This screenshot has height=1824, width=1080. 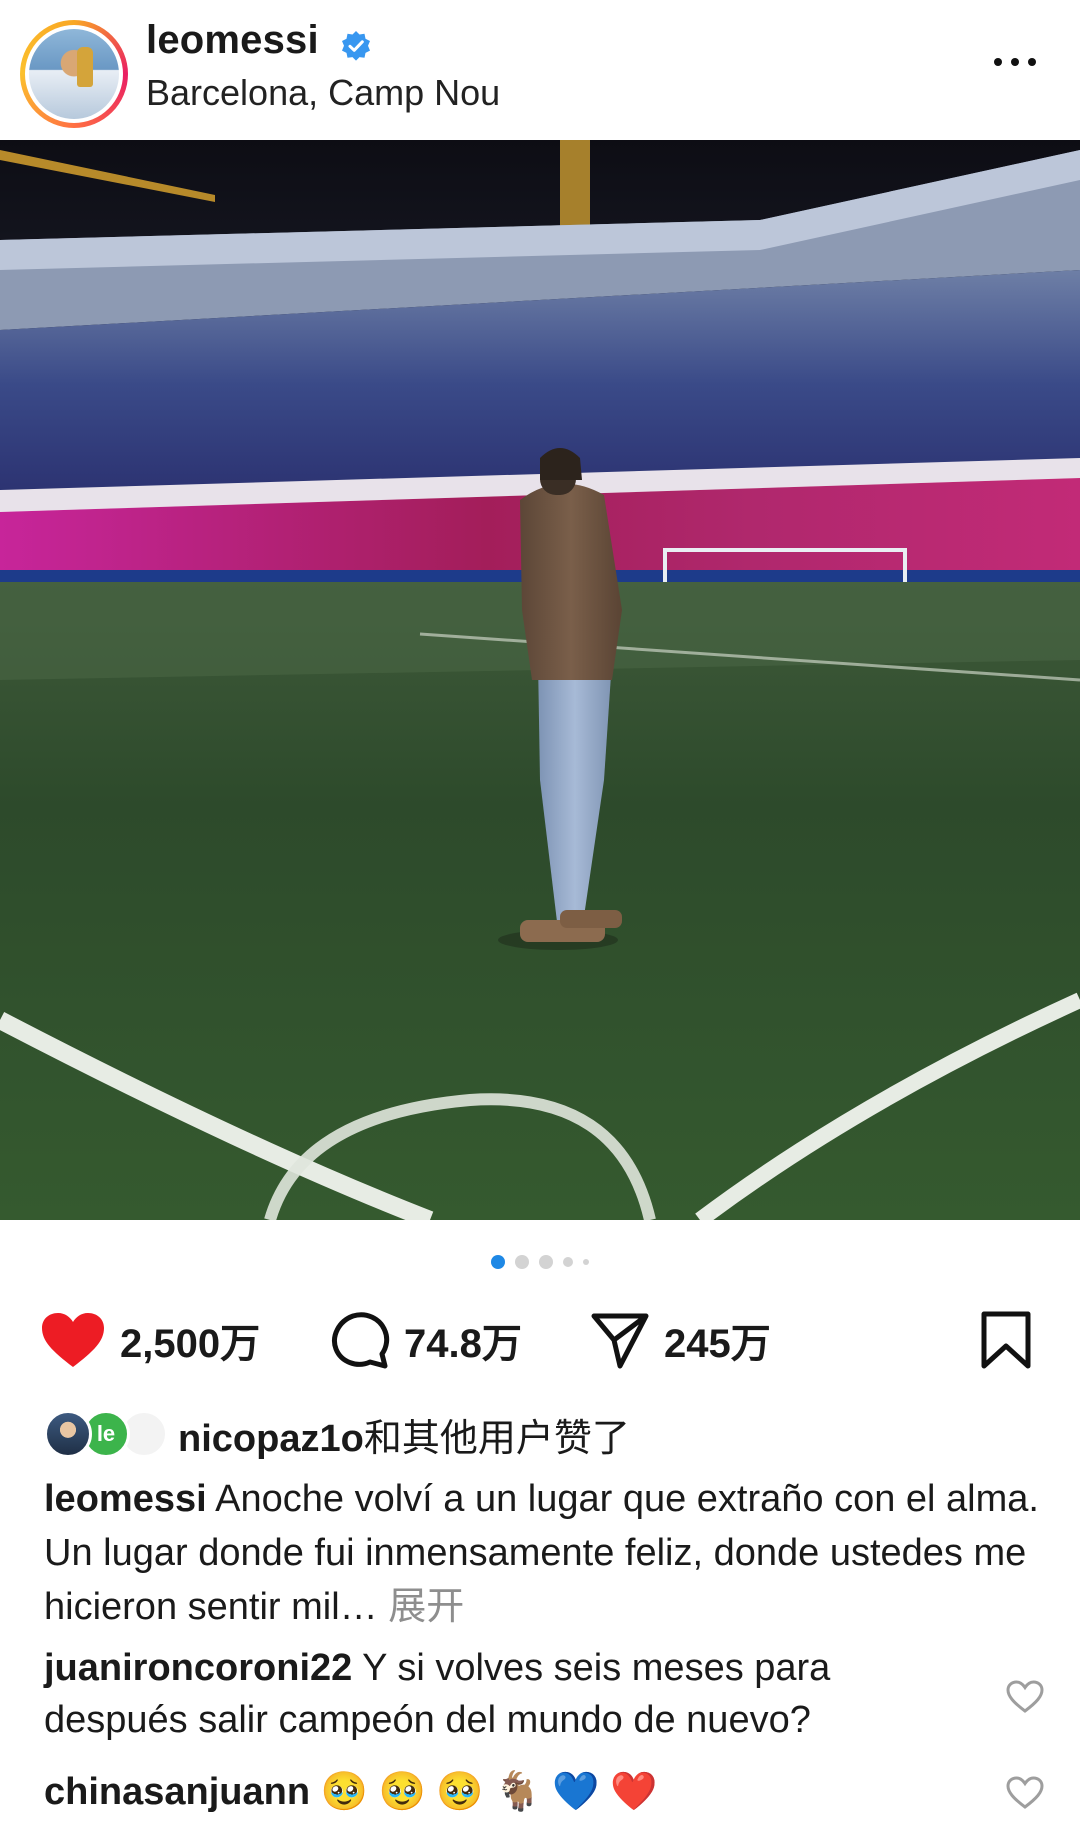 What do you see at coordinates (68, 1434) in the screenshot?
I see `avatar` at bounding box center [68, 1434].